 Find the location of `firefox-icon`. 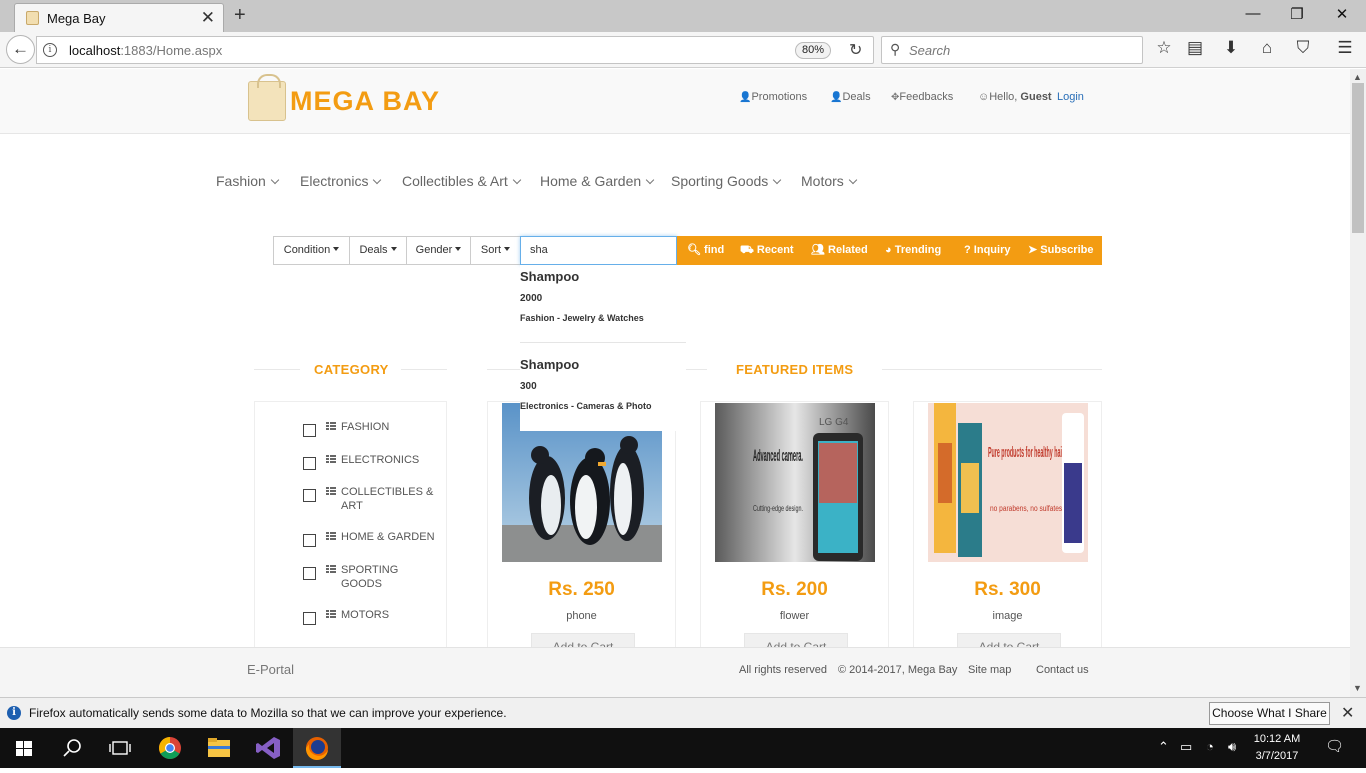

firefox-icon is located at coordinates (317, 748).